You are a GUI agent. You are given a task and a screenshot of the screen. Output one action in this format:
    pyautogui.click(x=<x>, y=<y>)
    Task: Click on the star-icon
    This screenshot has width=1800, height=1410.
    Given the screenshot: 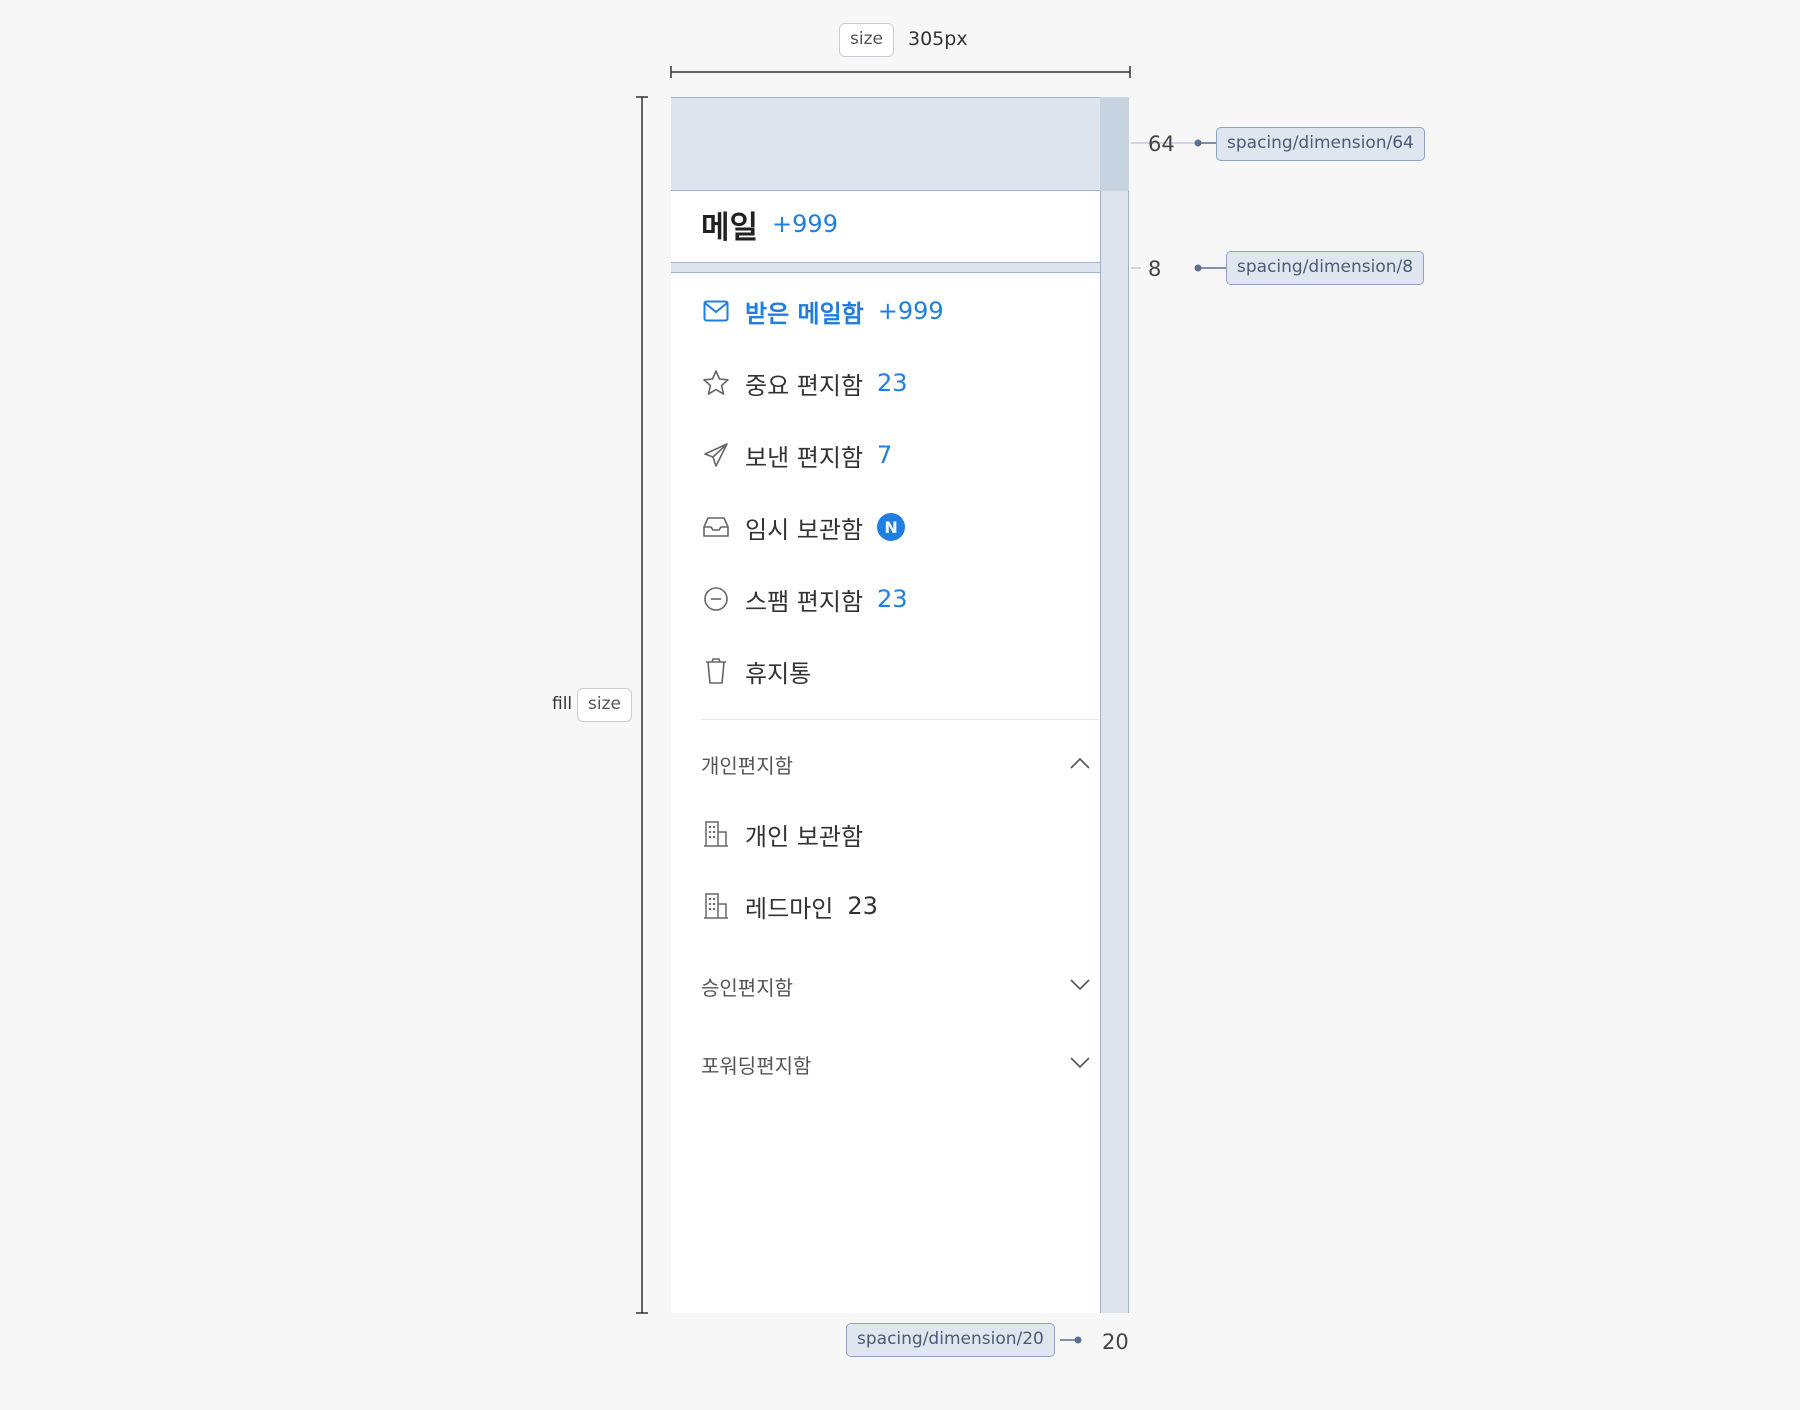 What is the action you would take?
    pyautogui.click(x=716, y=383)
    